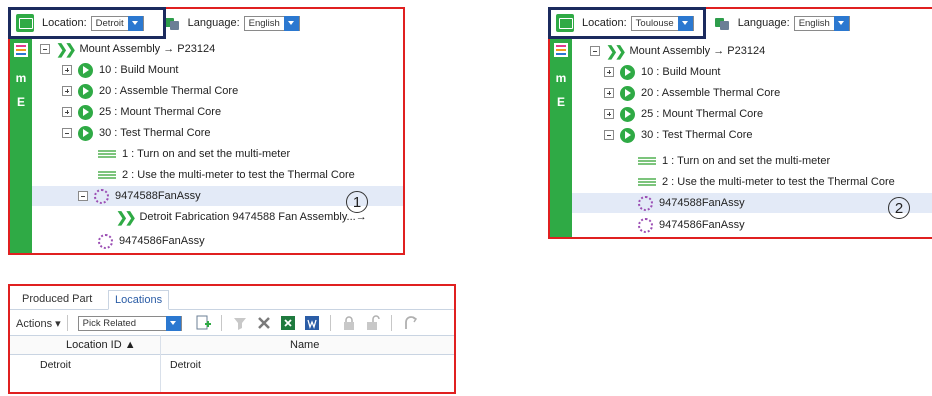 This screenshot has width=932, height=396. Describe the element at coordinates (288, 323) in the screenshot. I see `excel-export-icon` at that location.